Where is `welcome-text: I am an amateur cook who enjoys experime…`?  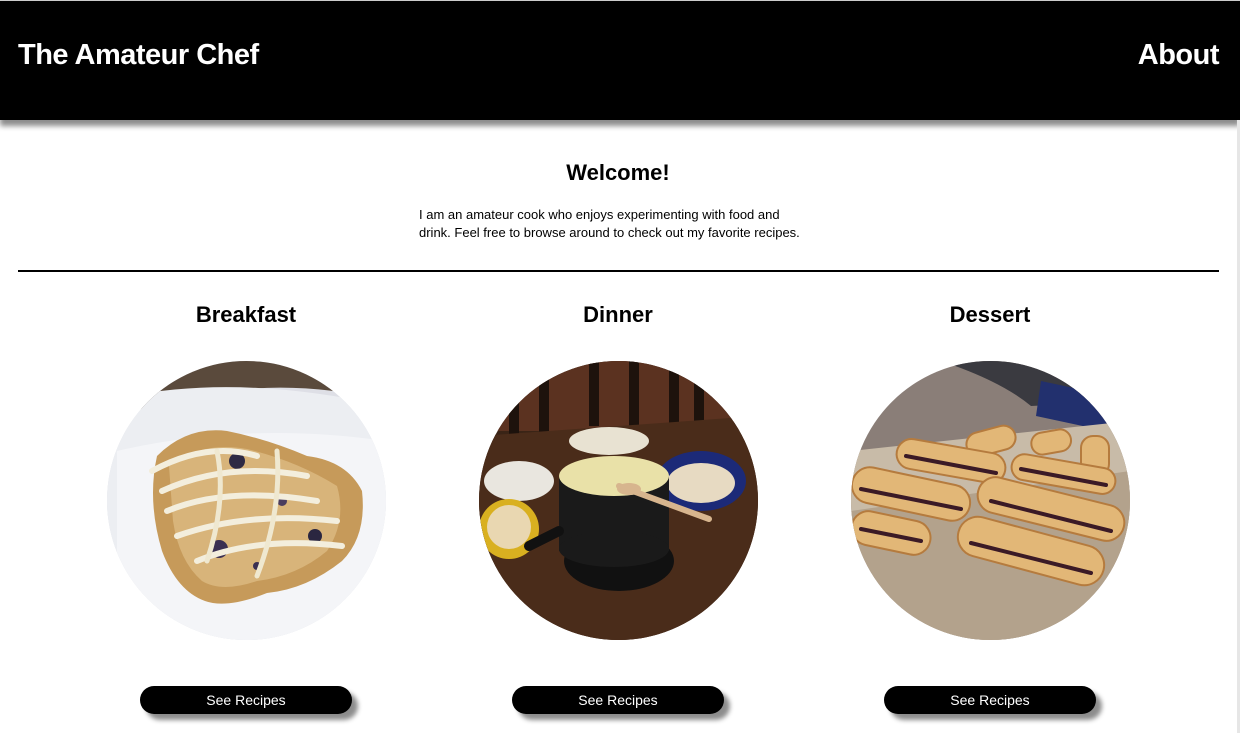 welcome-text: I am an amateur cook who enjoys experime… is located at coordinates (609, 223).